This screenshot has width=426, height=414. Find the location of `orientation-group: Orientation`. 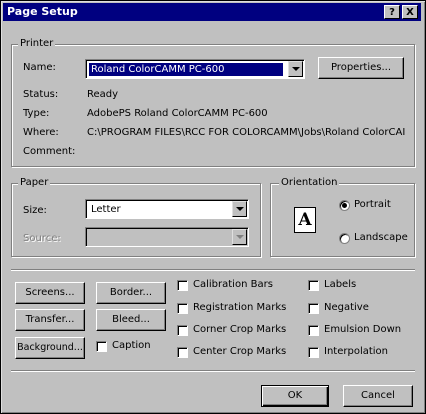

orientation-group: Orientation is located at coordinates (342, 217).